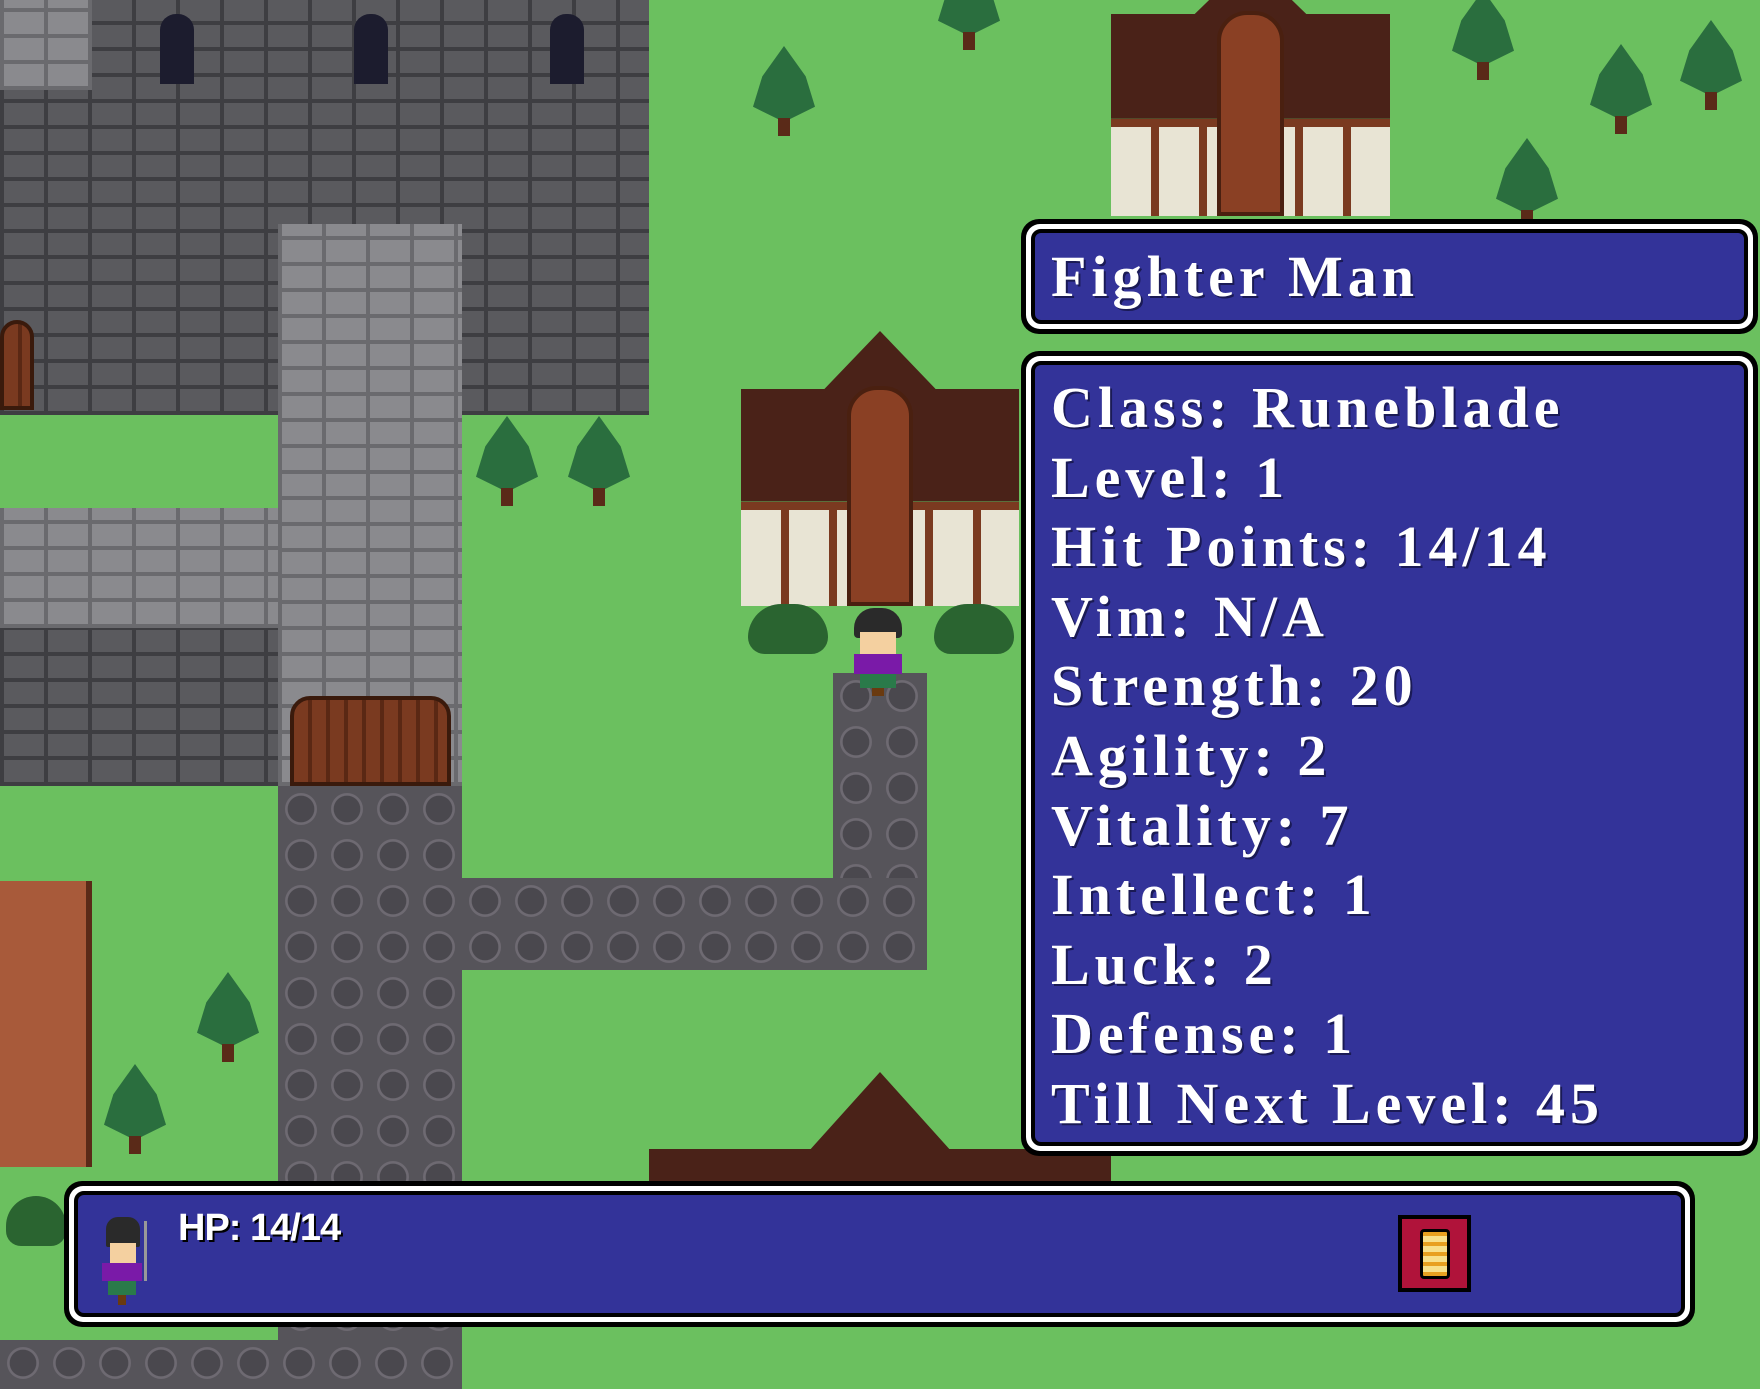 This screenshot has height=1389, width=1760. I want to click on scroll-icon, so click(1434, 1253).